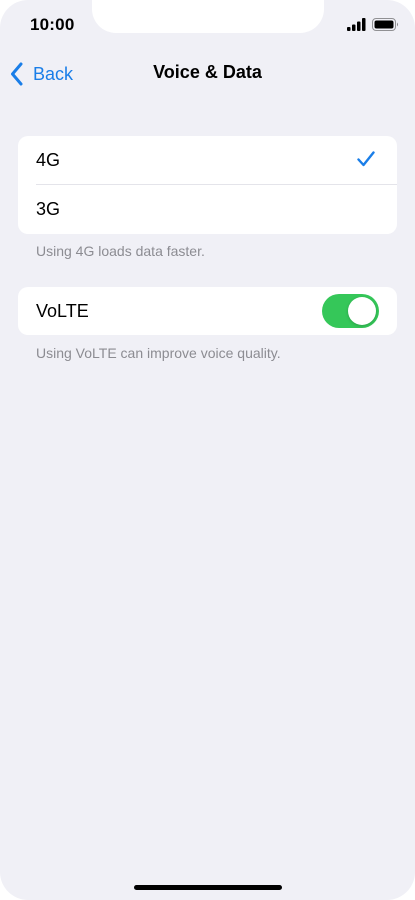  Describe the element at coordinates (207, 160) in the screenshot. I see `network-option-4g: 4G` at that location.